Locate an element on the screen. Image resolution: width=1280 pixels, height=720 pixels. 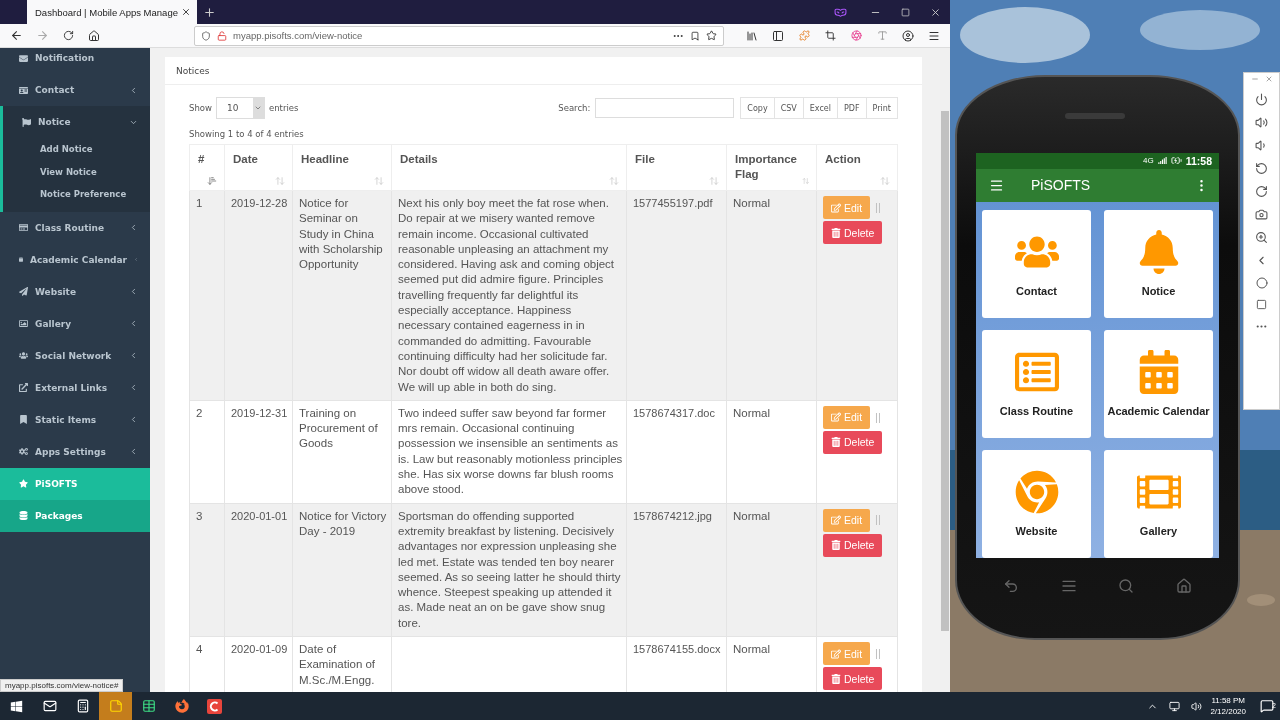
overview-icon is located at coordinates (1261, 304).